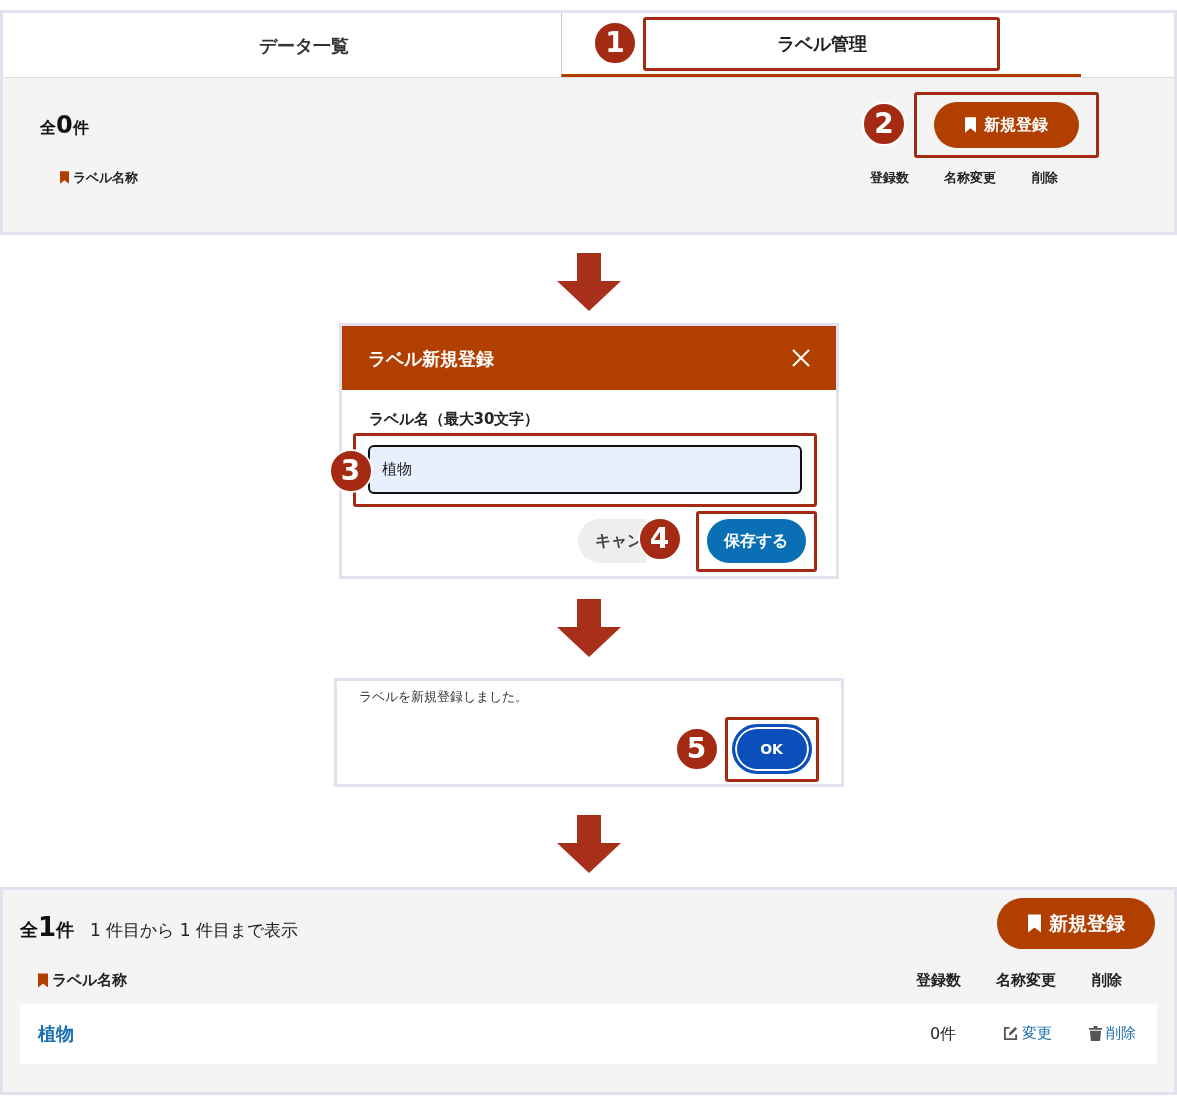 This screenshot has height=1113, width=1177. Describe the element at coordinates (944, 1033) in the screenshot. I see `table-cell-text: 0件` at that location.